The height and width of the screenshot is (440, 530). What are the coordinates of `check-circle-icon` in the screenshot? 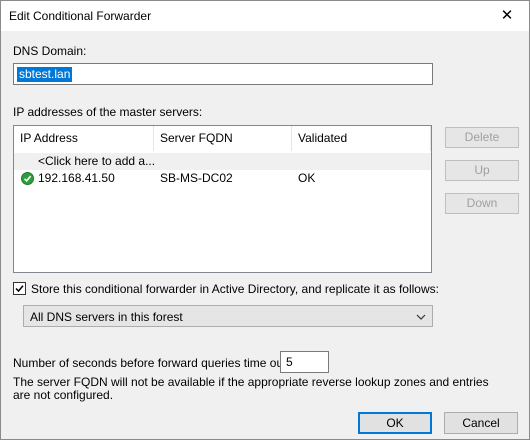 It's located at (27, 178).